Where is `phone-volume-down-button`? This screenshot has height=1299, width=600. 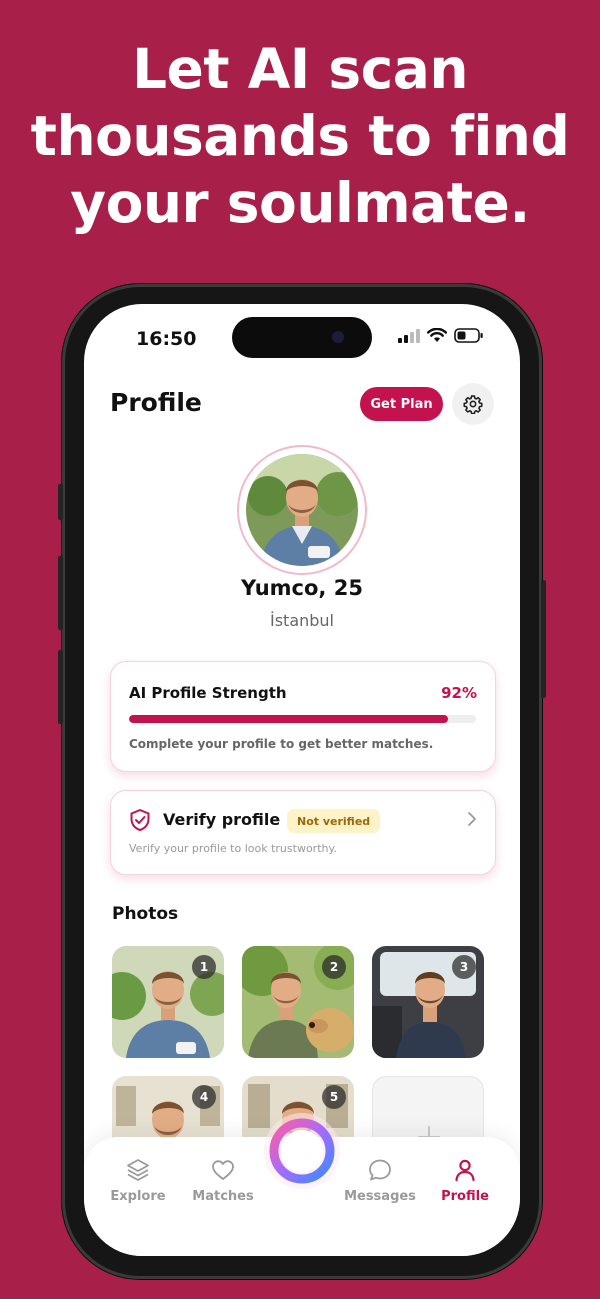 phone-volume-down-button is located at coordinates (60, 687).